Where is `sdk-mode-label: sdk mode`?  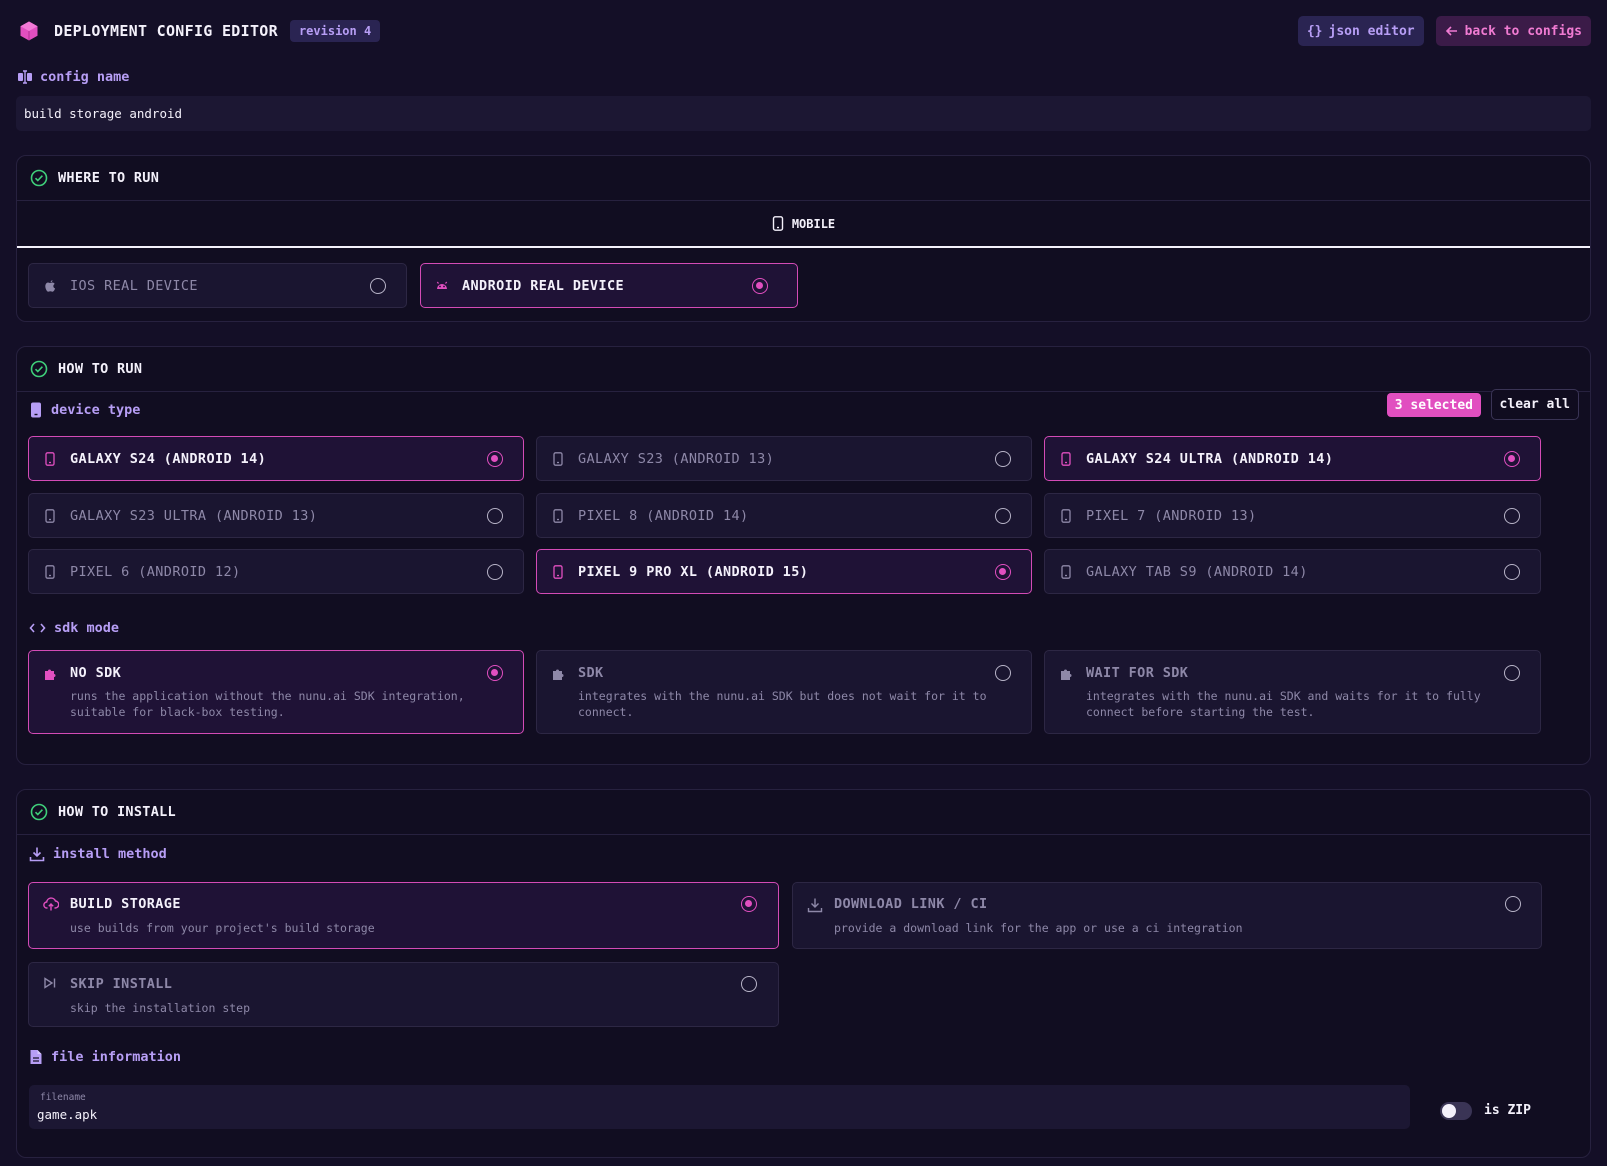
sdk-mode-label: sdk mode is located at coordinates (87, 628).